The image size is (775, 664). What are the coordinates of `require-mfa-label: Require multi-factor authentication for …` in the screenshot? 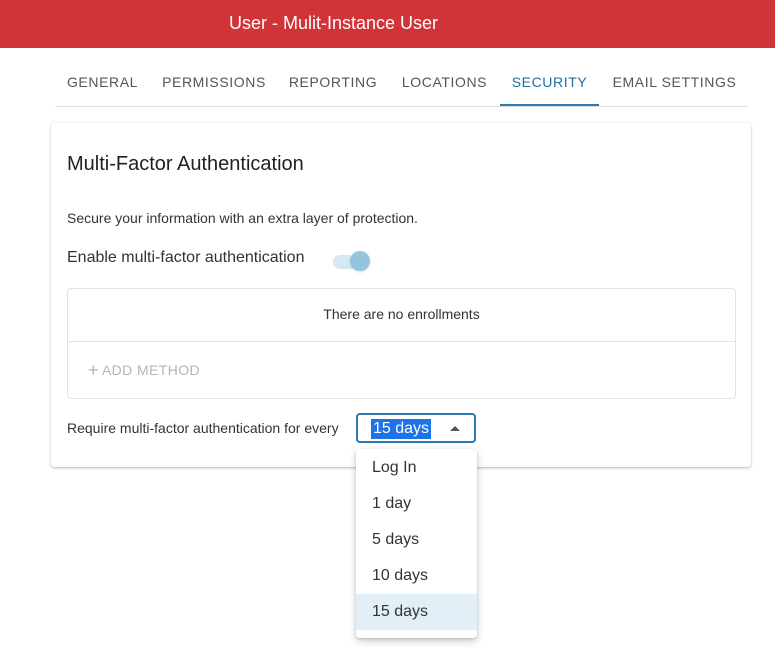 It's located at (203, 428).